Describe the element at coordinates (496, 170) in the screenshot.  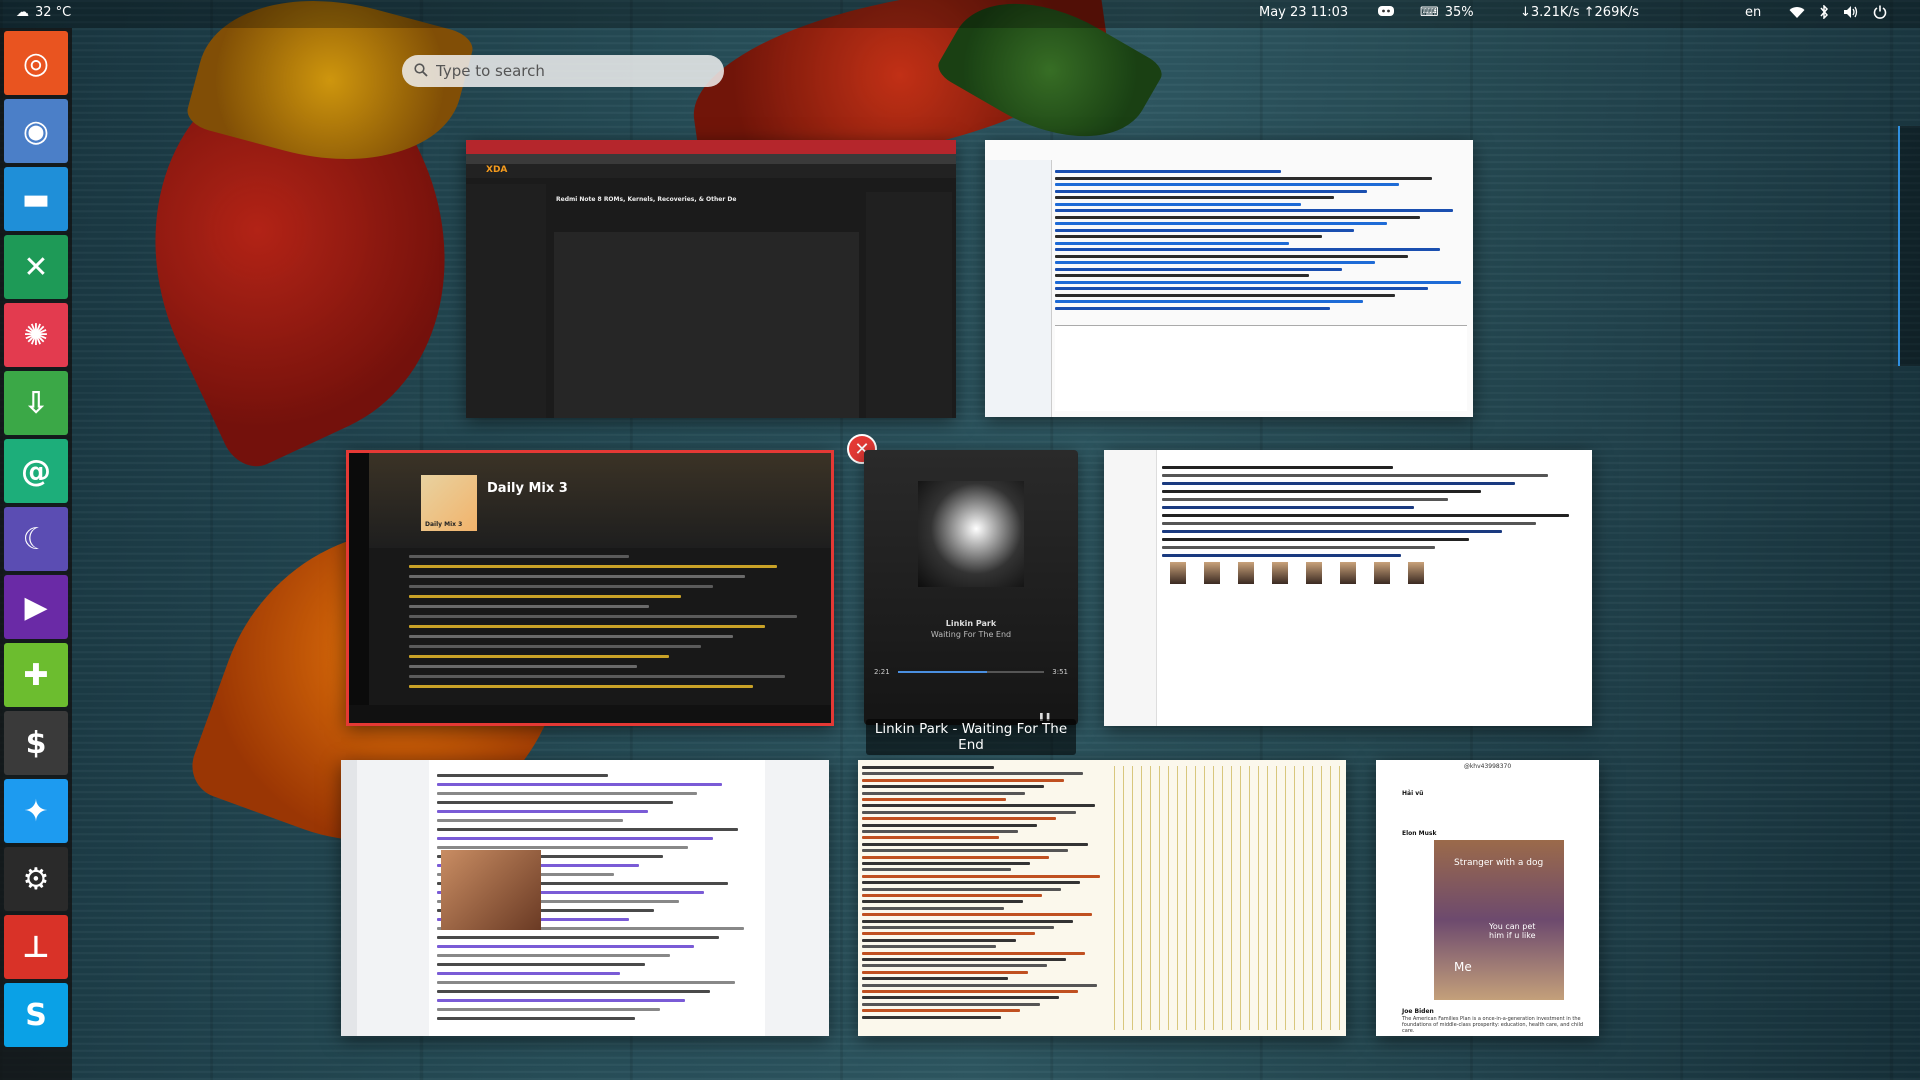
I see `xda-logo: XDA` at that location.